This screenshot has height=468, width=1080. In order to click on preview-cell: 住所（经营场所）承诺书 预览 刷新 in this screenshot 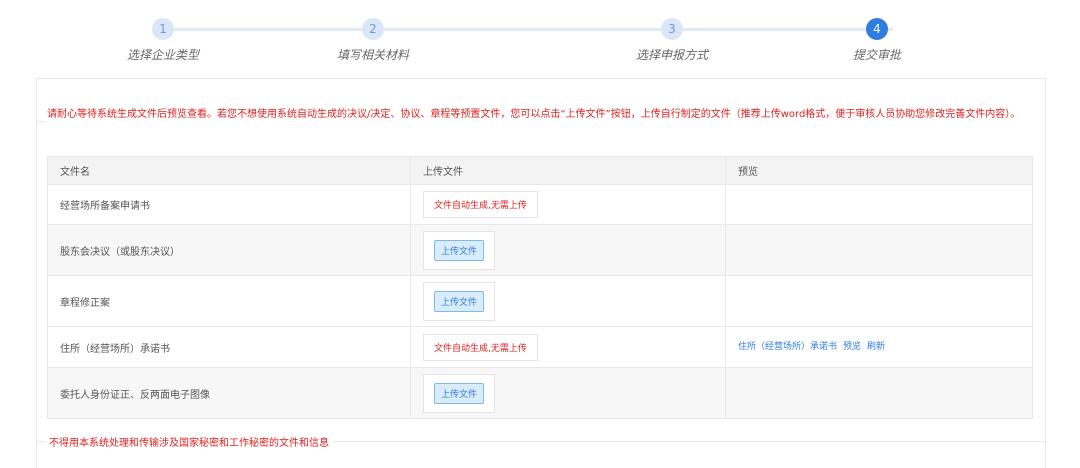, I will do `click(879, 347)`.